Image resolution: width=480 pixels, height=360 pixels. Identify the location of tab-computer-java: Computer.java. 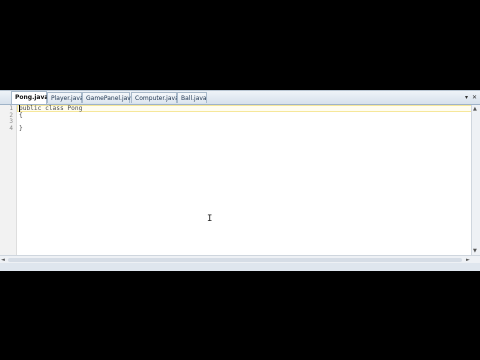
(155, 97).